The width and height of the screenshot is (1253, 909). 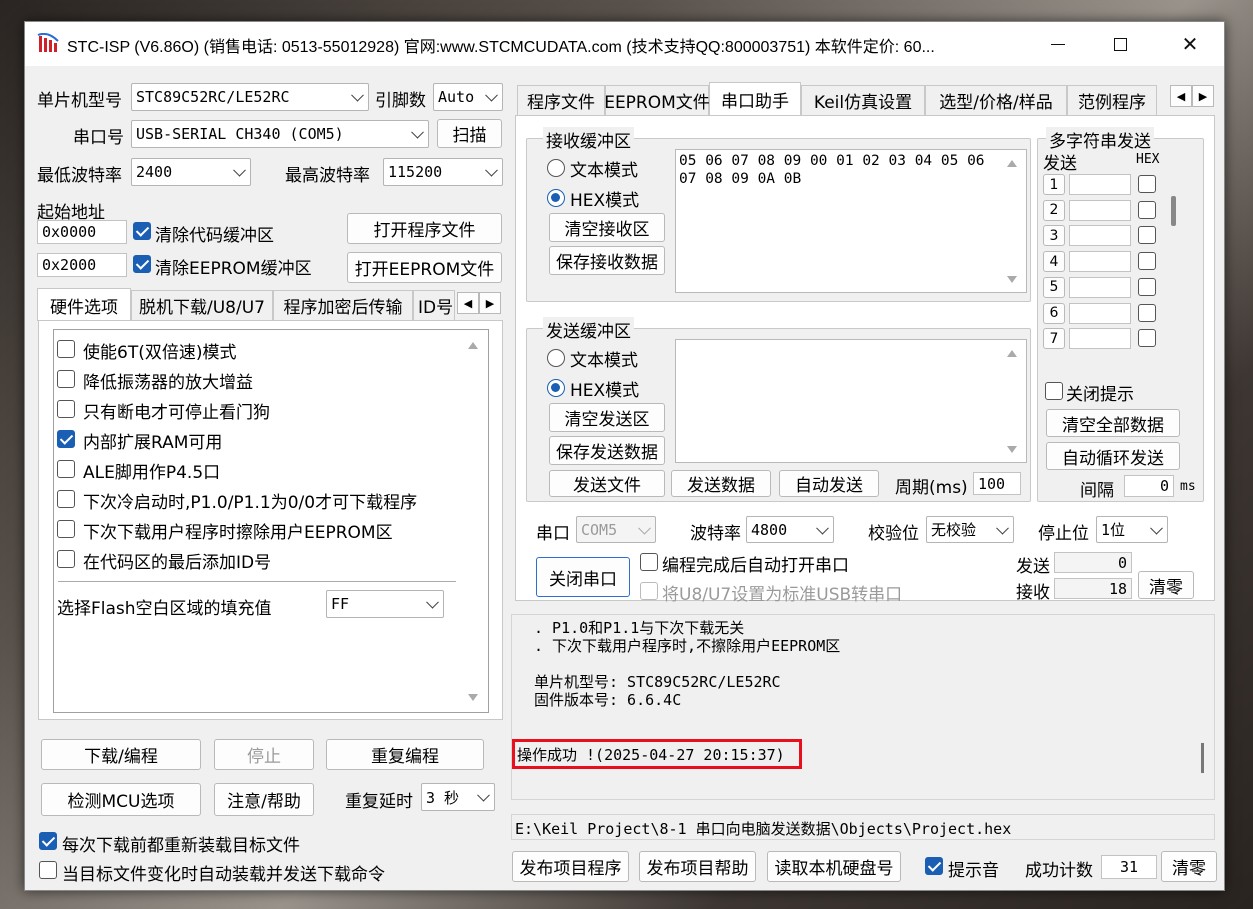 I want to click on clear-count-button: 清零, so click(x=1166, y=585).